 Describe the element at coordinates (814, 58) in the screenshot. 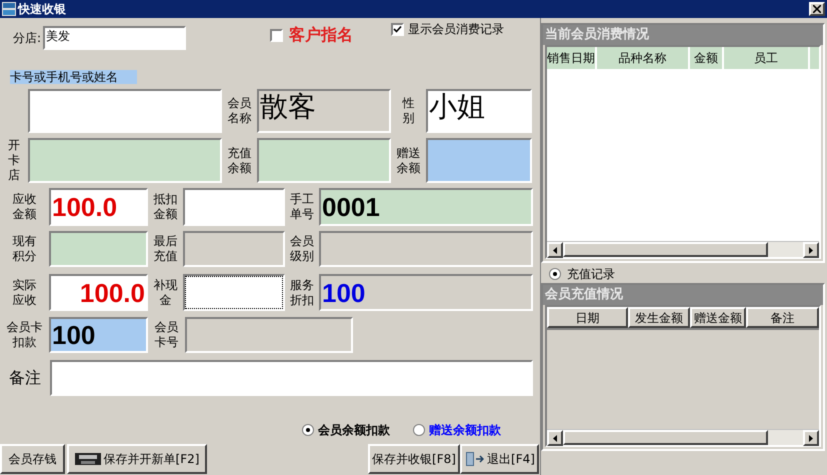

I see `header-filler` at that location.